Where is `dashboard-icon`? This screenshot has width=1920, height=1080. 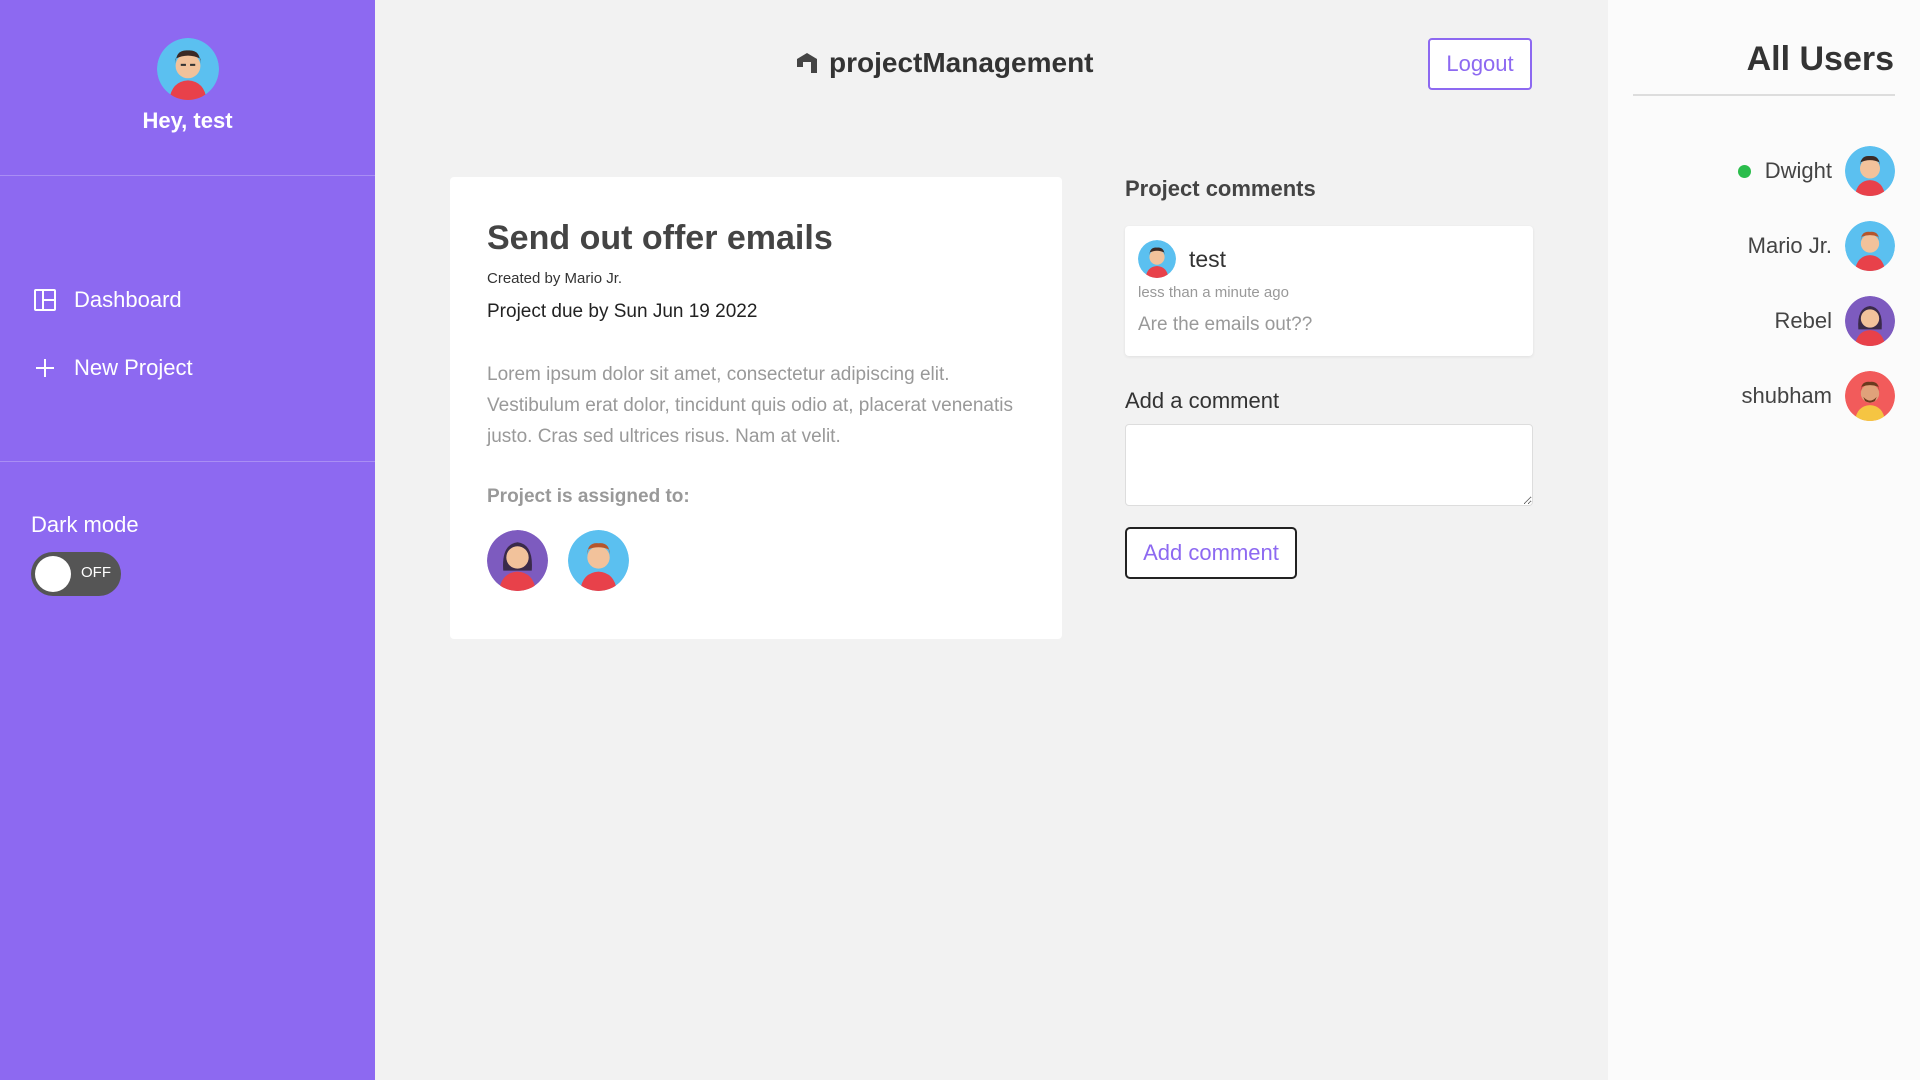 dashboard-icon is located at coordinates (45, 300).